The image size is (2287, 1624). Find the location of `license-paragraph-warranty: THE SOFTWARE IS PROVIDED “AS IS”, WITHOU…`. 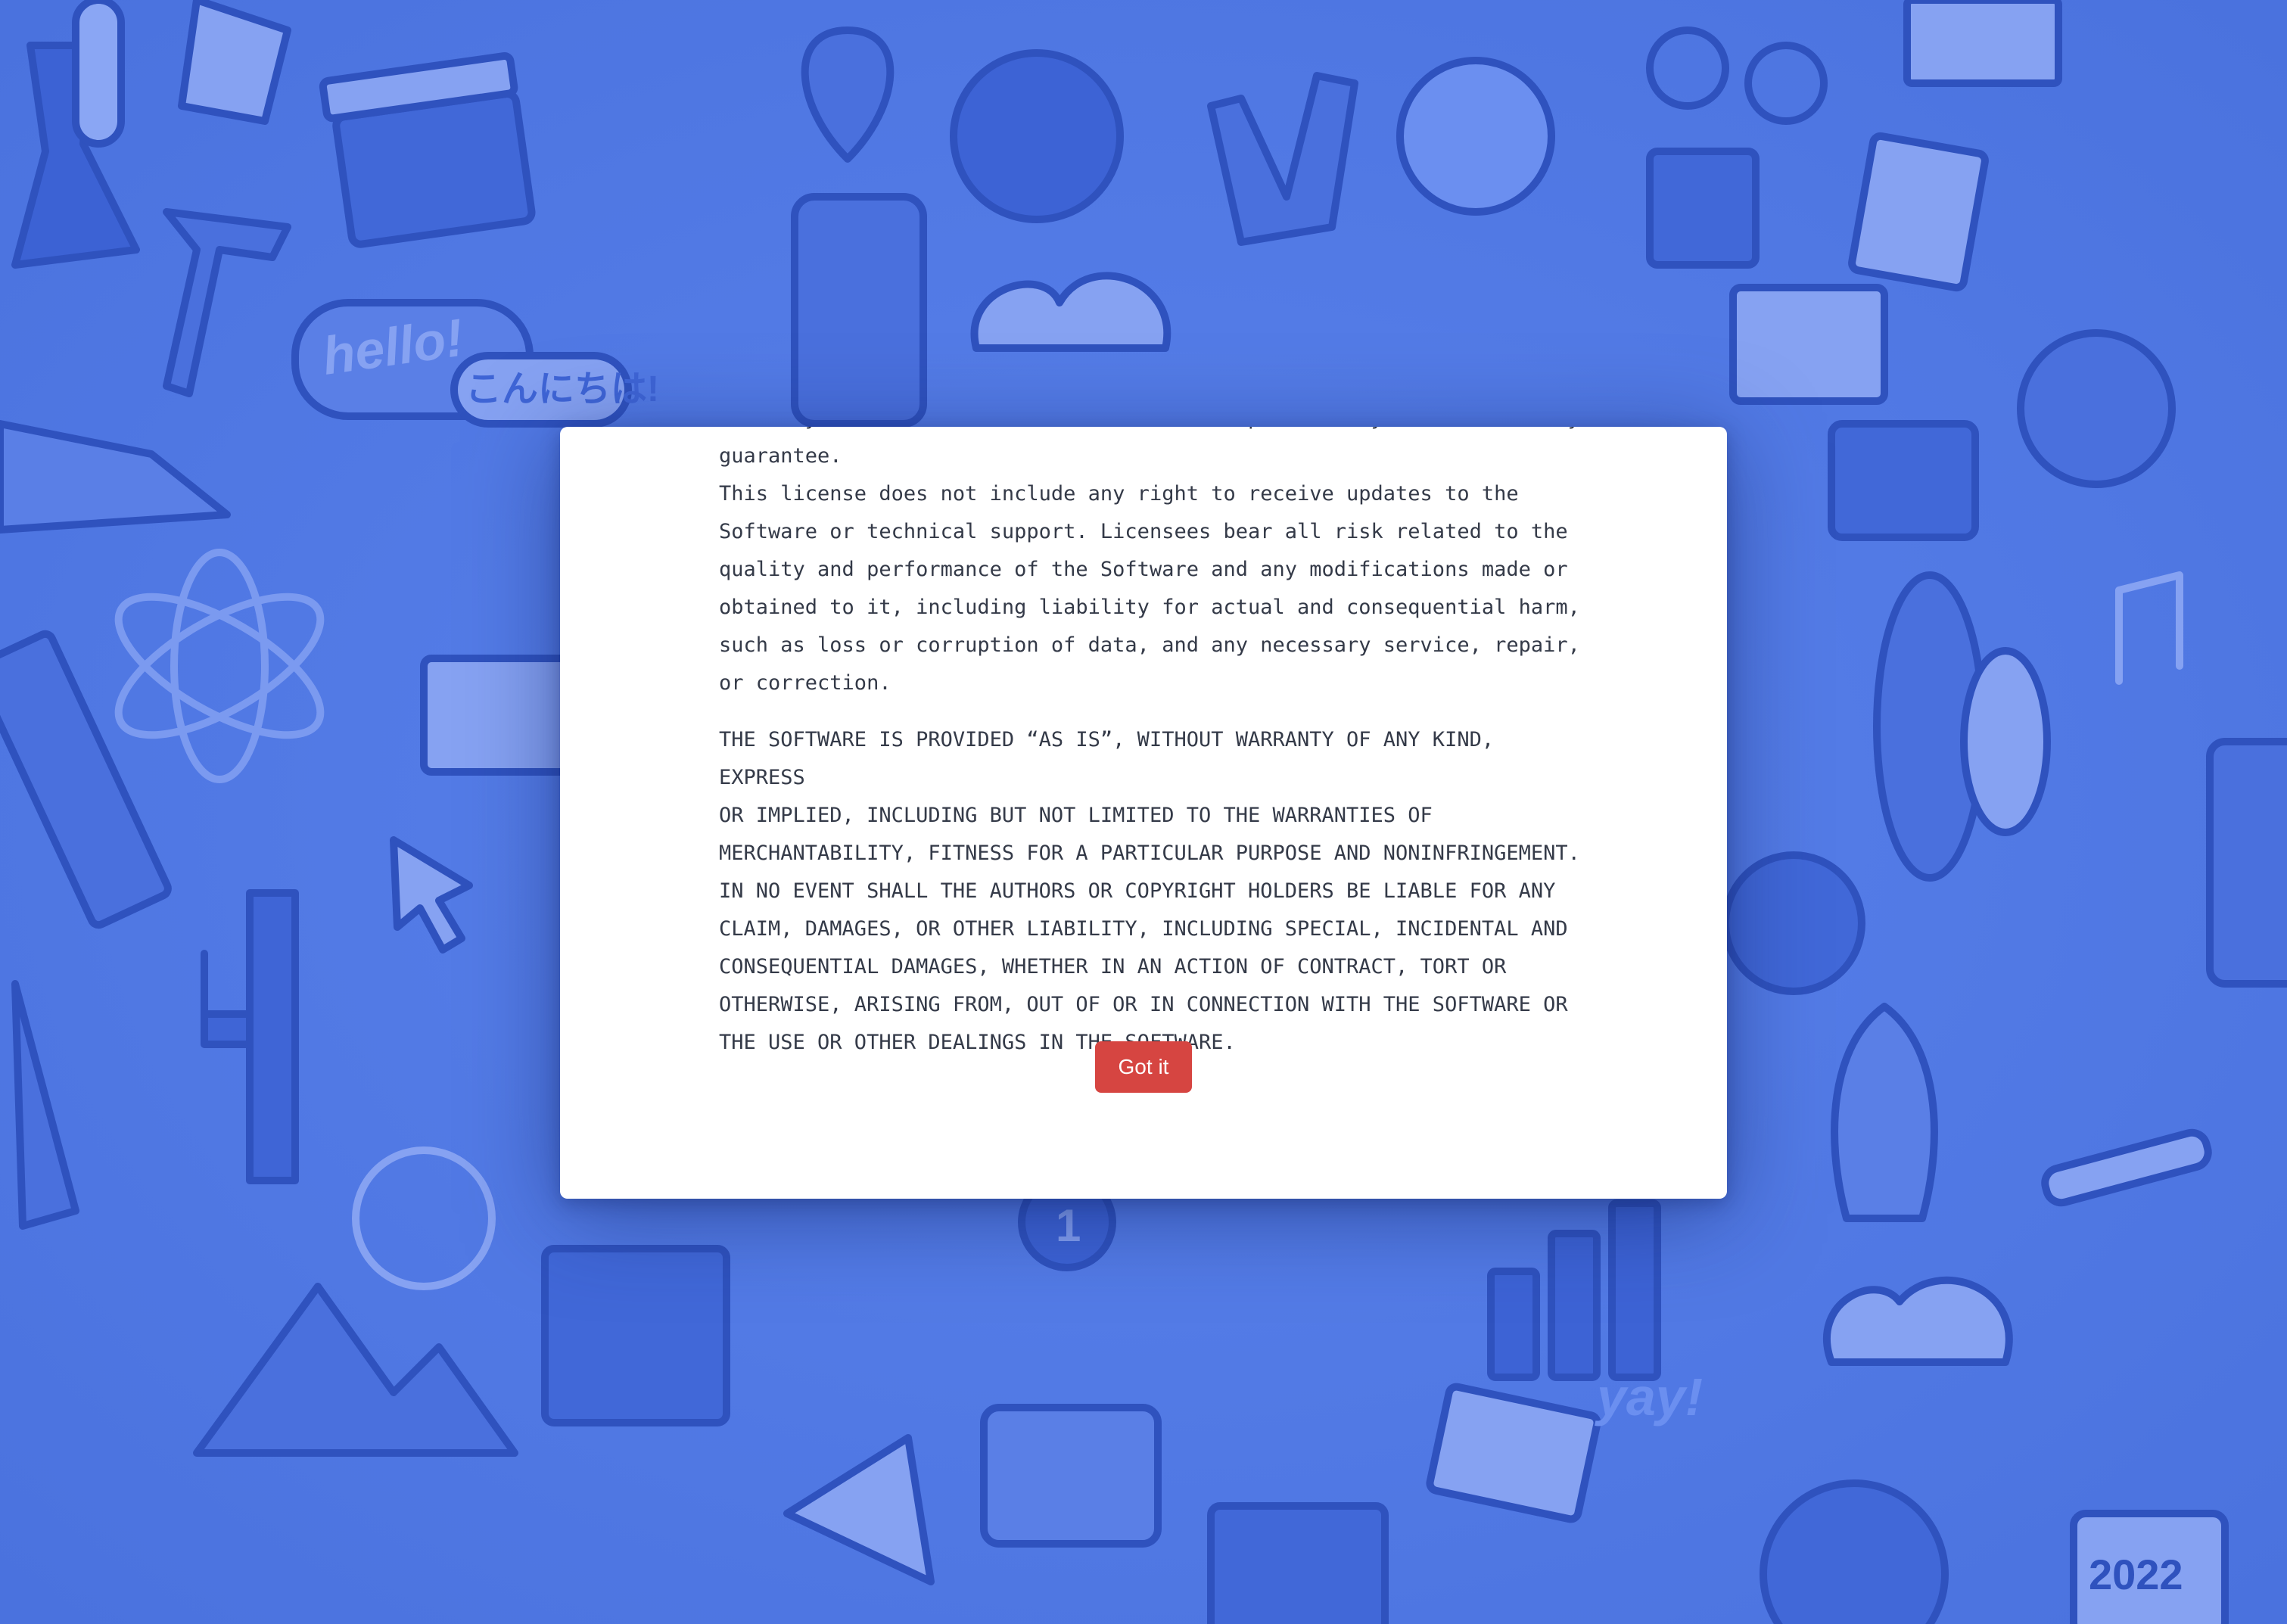

license-paragraph-warranty: THE SOFTWARE IS PROVIDED “AS IS”, WITHOU… is located at coordinates (1149, 891).